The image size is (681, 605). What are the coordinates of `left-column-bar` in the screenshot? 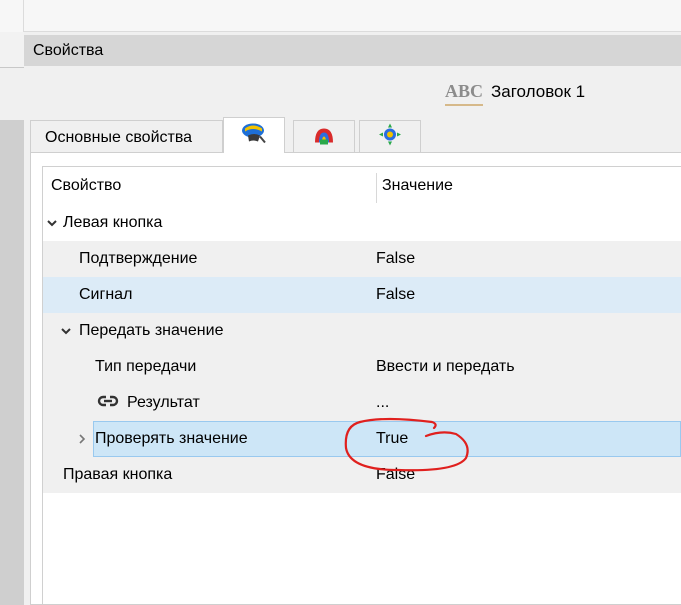 It's located at (12, 362).